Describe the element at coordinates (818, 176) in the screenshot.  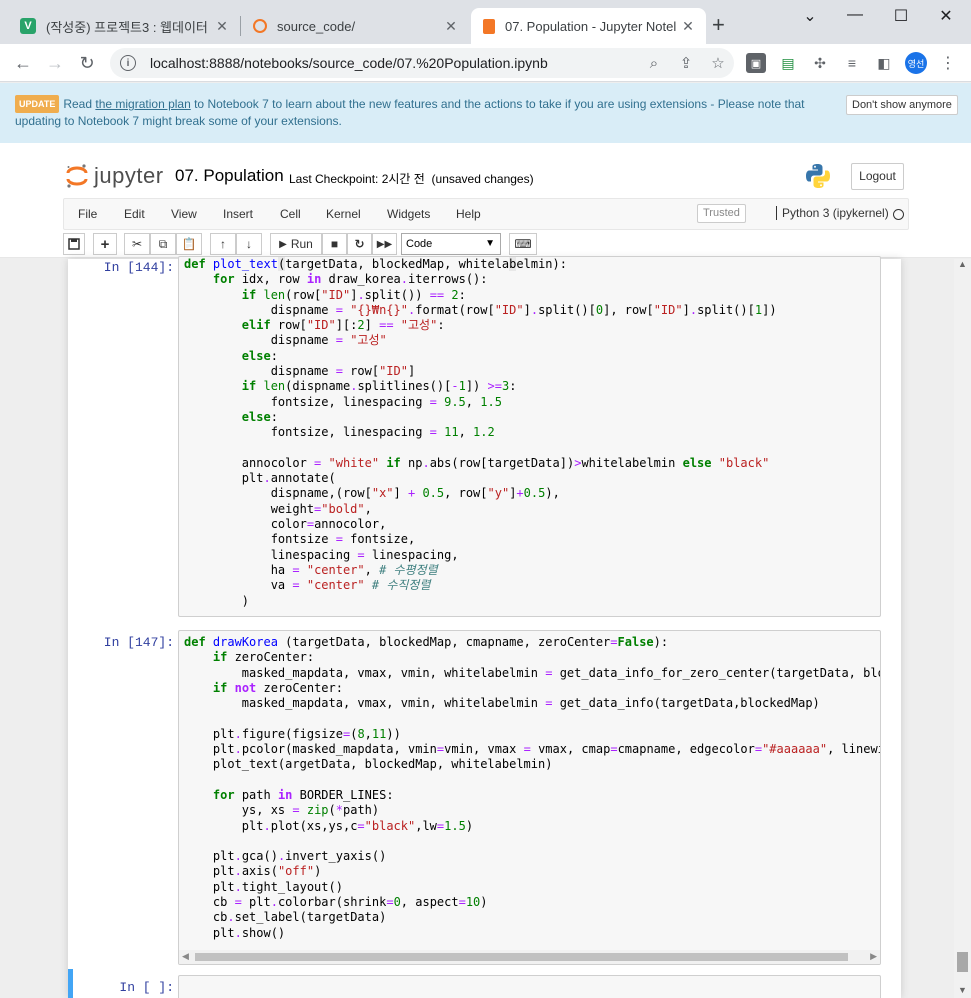
I see `python-logo-icon` at that location.